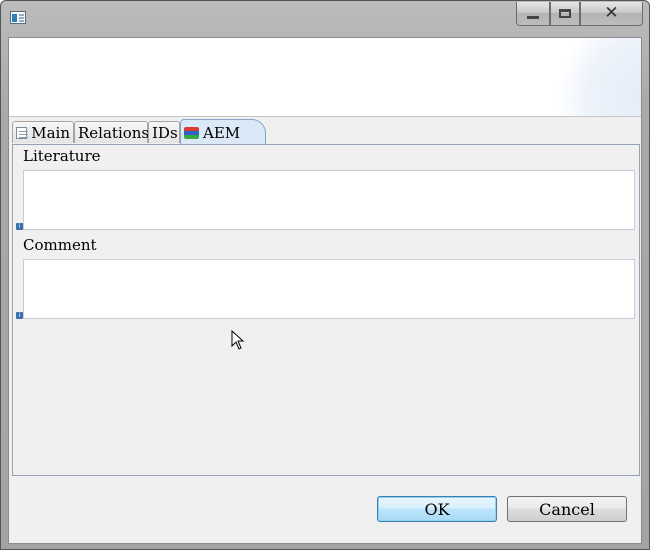 Image resolution: width=650 pixels, height=550 pixels. What do you see at coordinates (325, 17) in the screenshot?
I see `title-bar: ✕` at bounding box center [325, 17].